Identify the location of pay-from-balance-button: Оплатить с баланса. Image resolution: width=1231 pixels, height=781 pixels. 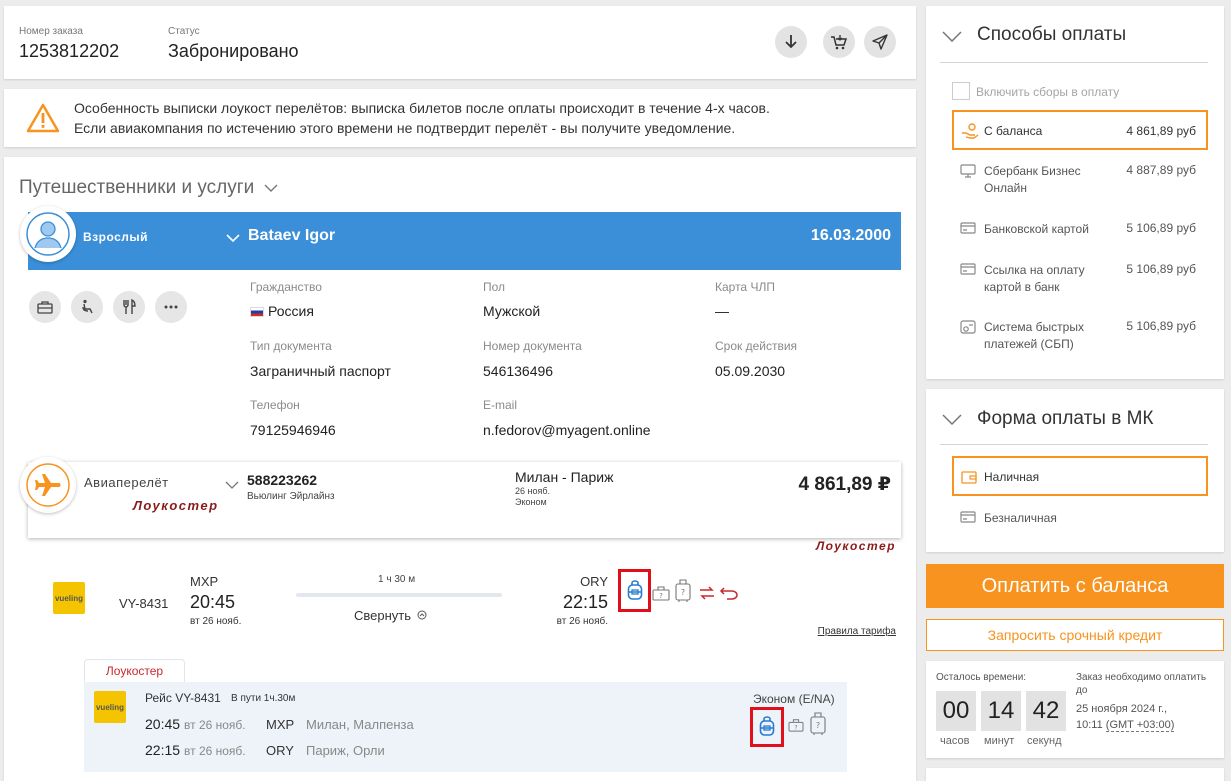
(1075, 586).